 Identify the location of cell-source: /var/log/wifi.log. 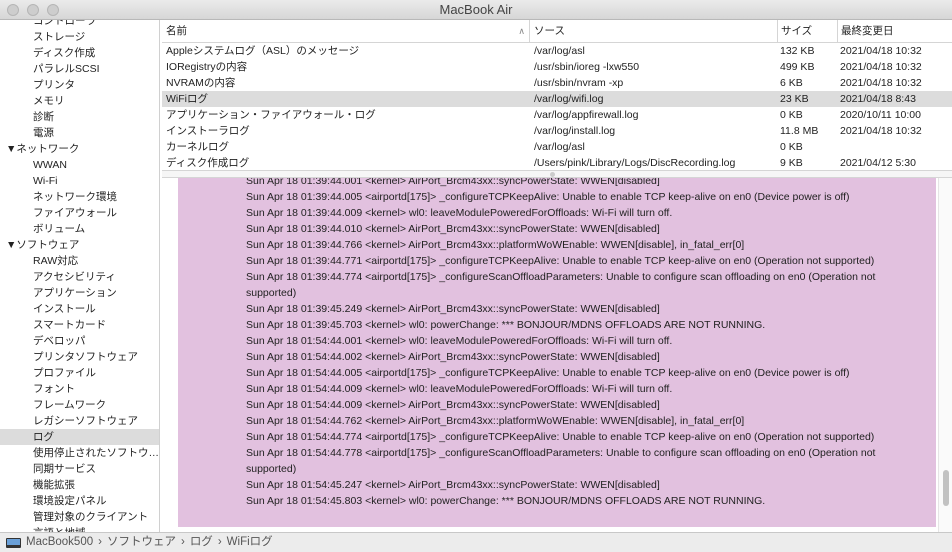
(569, 99).